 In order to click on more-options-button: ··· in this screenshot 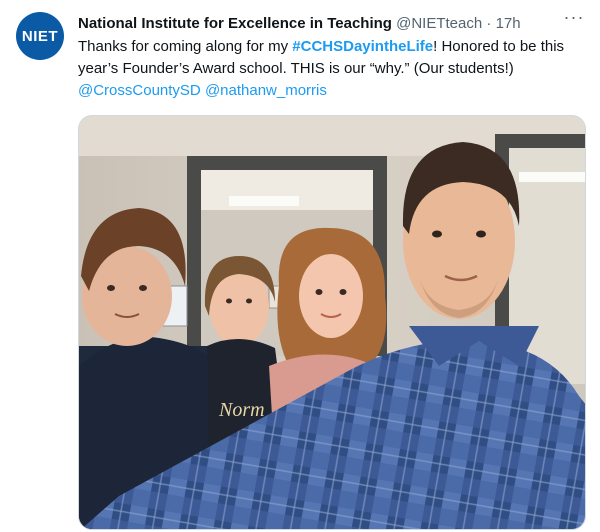, I will do `click(574, 18)`.